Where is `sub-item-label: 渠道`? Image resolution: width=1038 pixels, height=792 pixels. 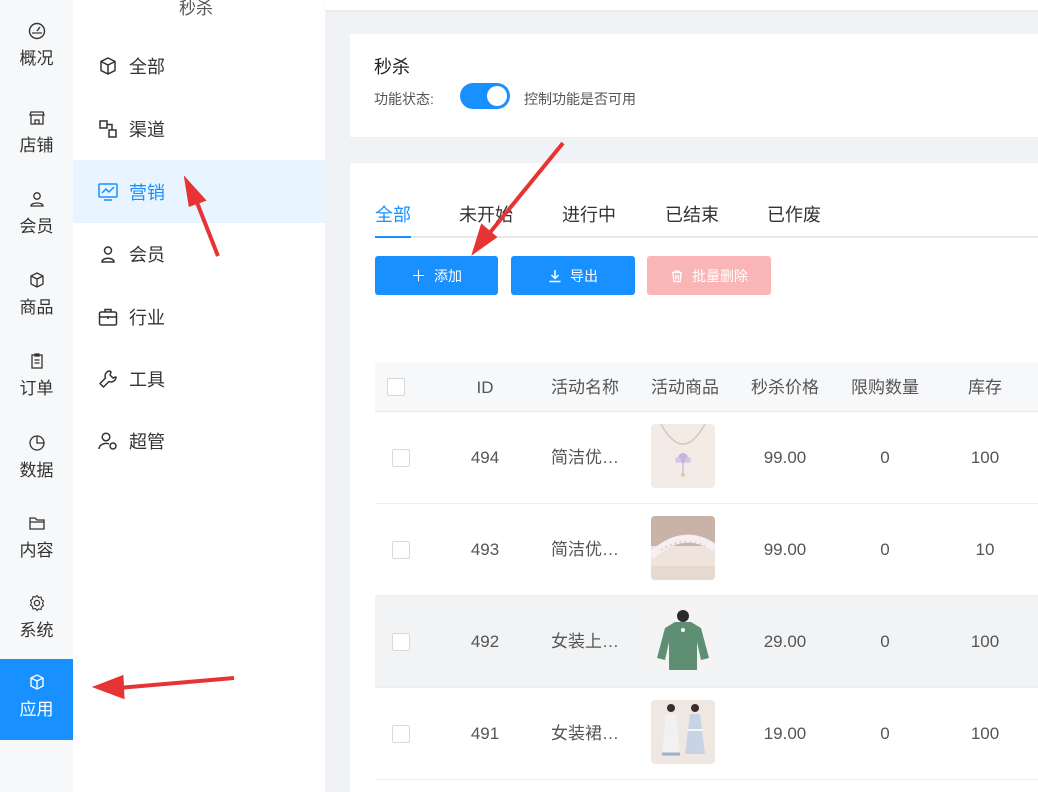
sub-item-label: 渠道 is located at coordinates (147, 129).